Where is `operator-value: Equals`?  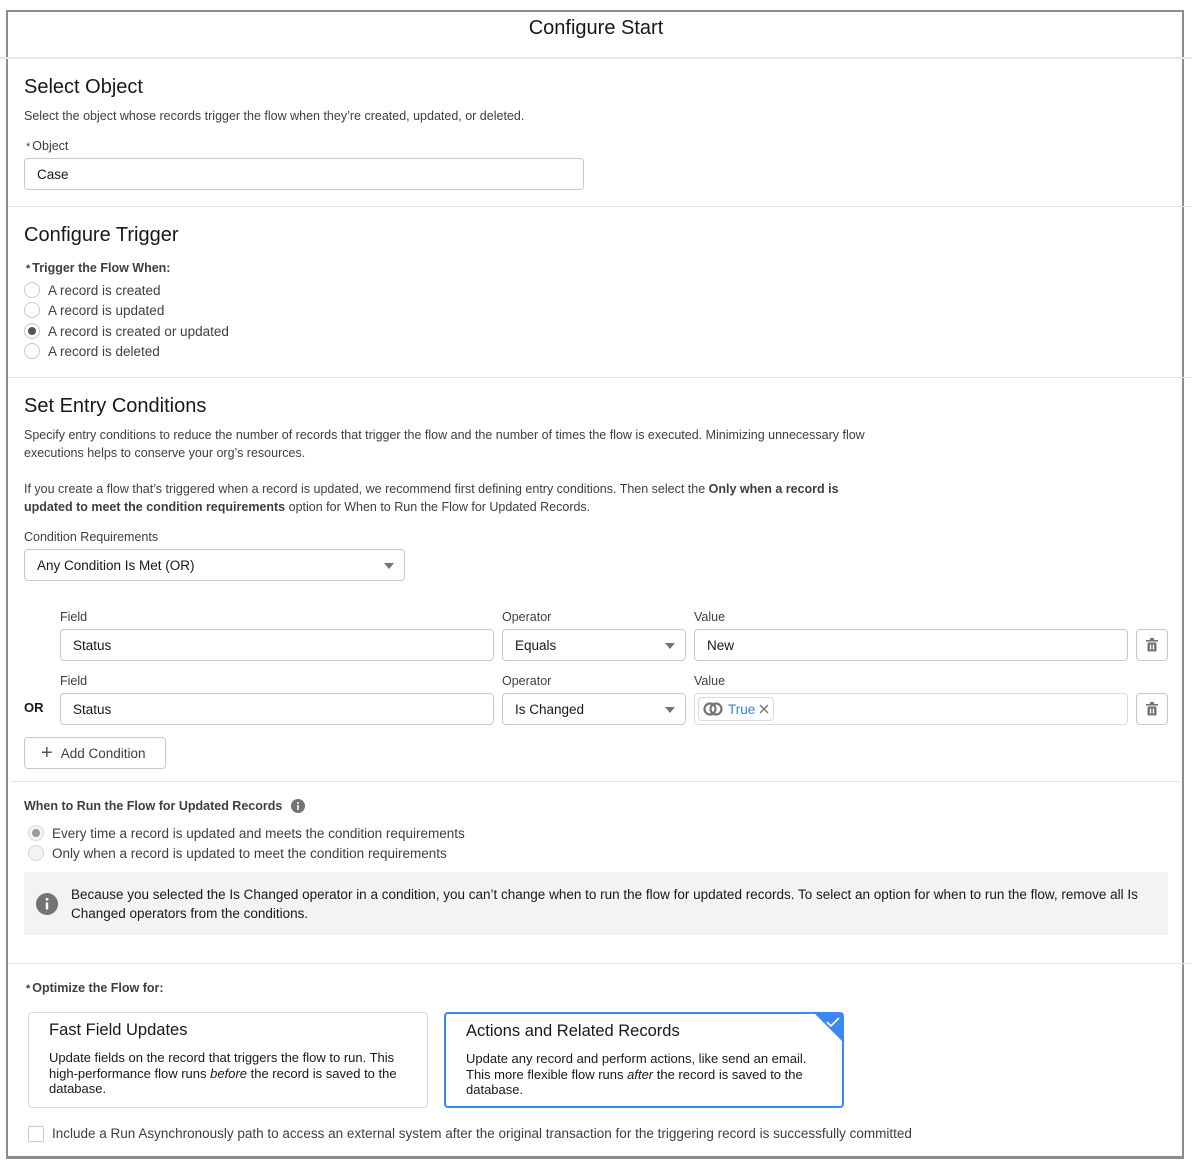
operator-value: Equals is located at coordinates (536, 645).